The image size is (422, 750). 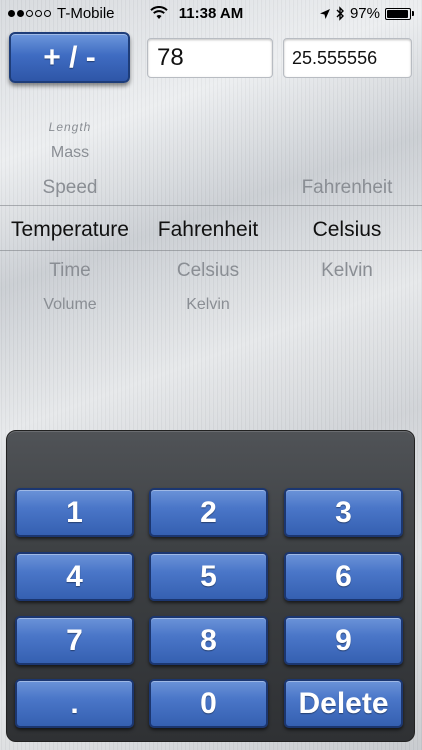 I want to click on picker-from-unit-selected: Fahrenheit, so click(x=208, y=230).